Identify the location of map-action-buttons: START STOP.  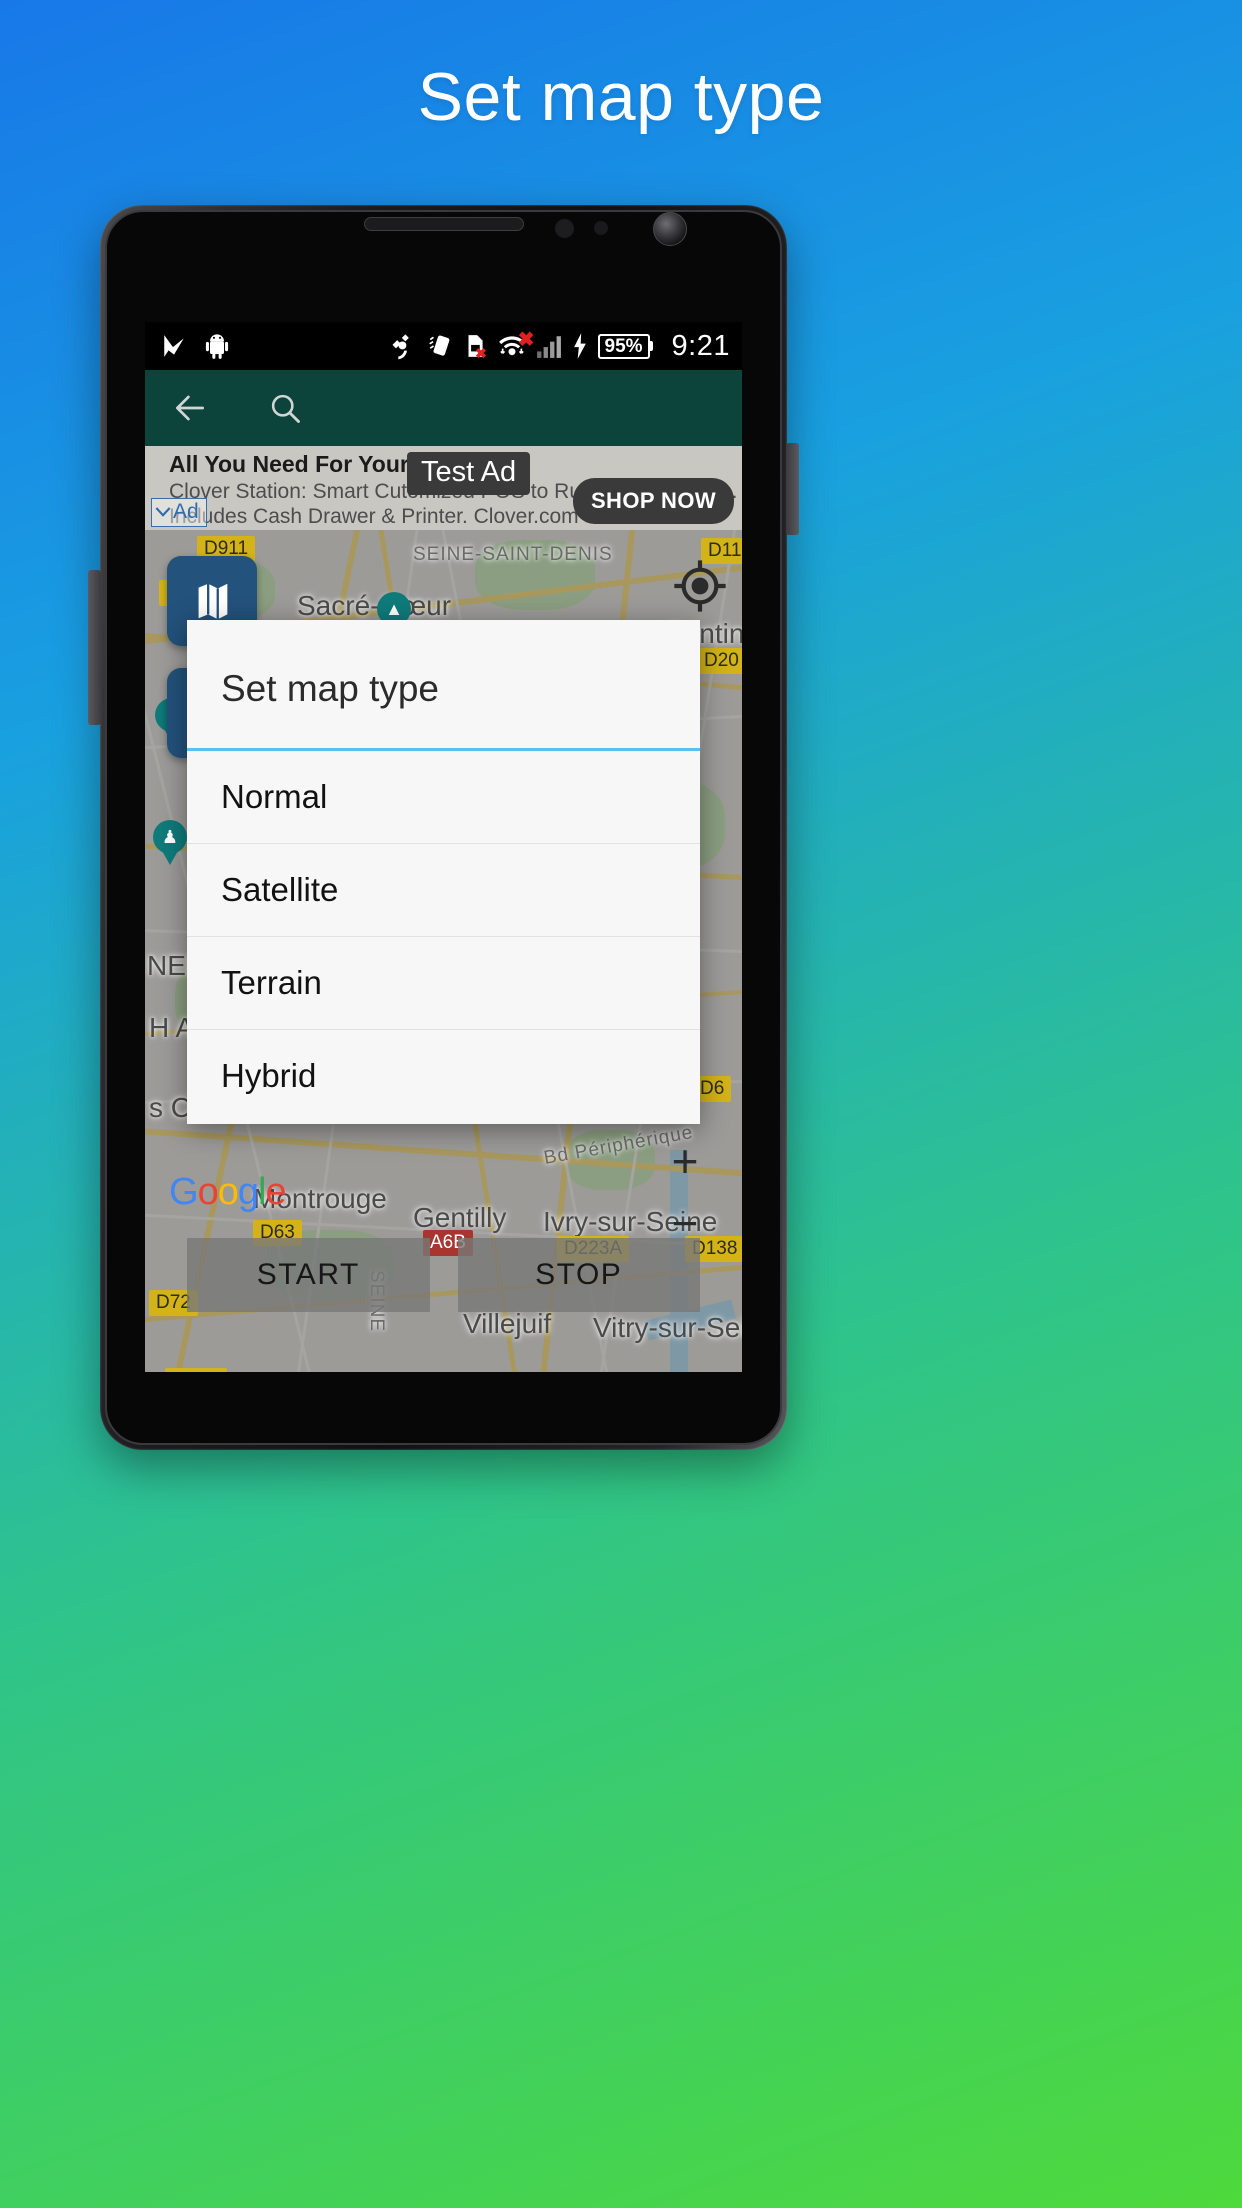
(443, 1275).